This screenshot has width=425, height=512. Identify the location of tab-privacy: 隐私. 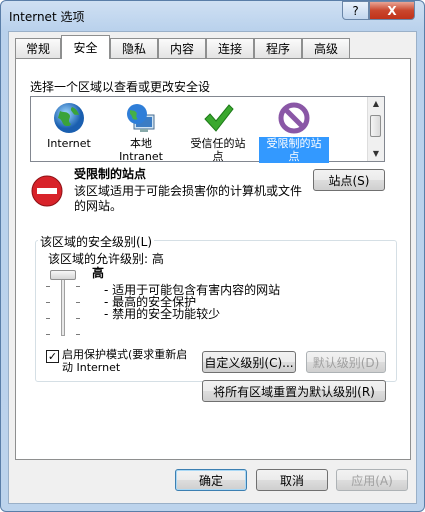
(134, 48).